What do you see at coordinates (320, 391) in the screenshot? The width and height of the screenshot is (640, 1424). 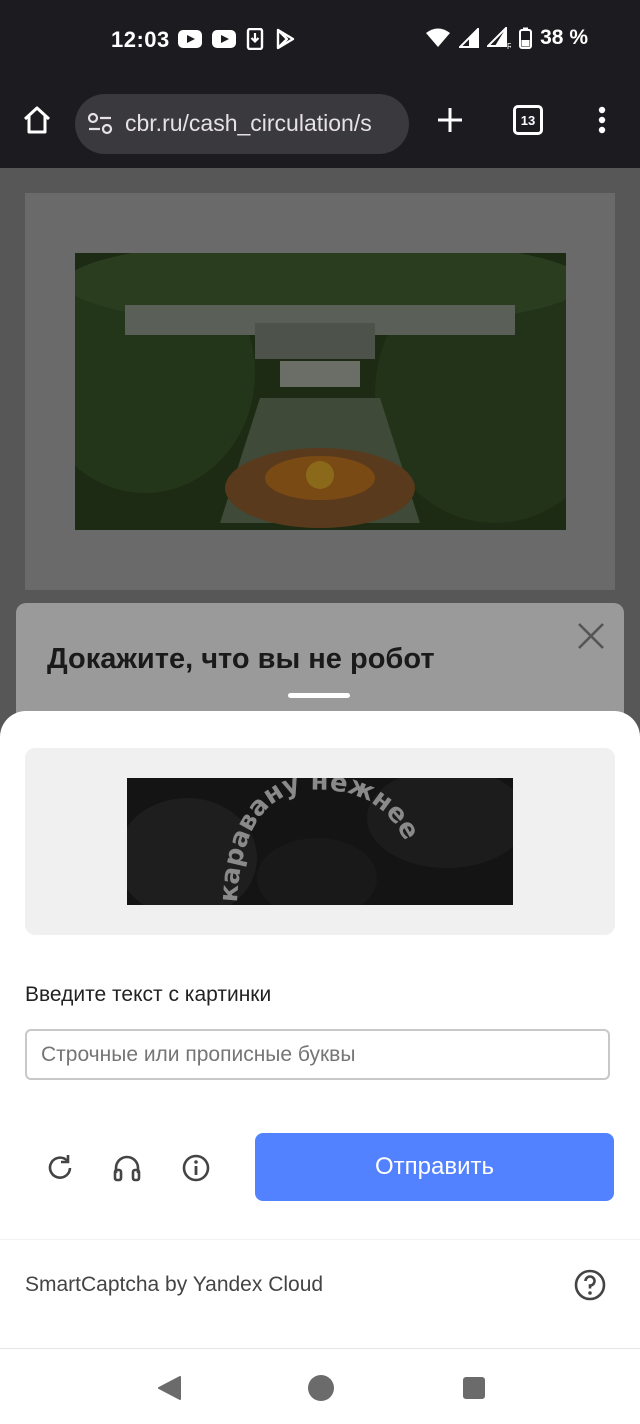 I see `page-hero-image` at bounding box center [320, 391].